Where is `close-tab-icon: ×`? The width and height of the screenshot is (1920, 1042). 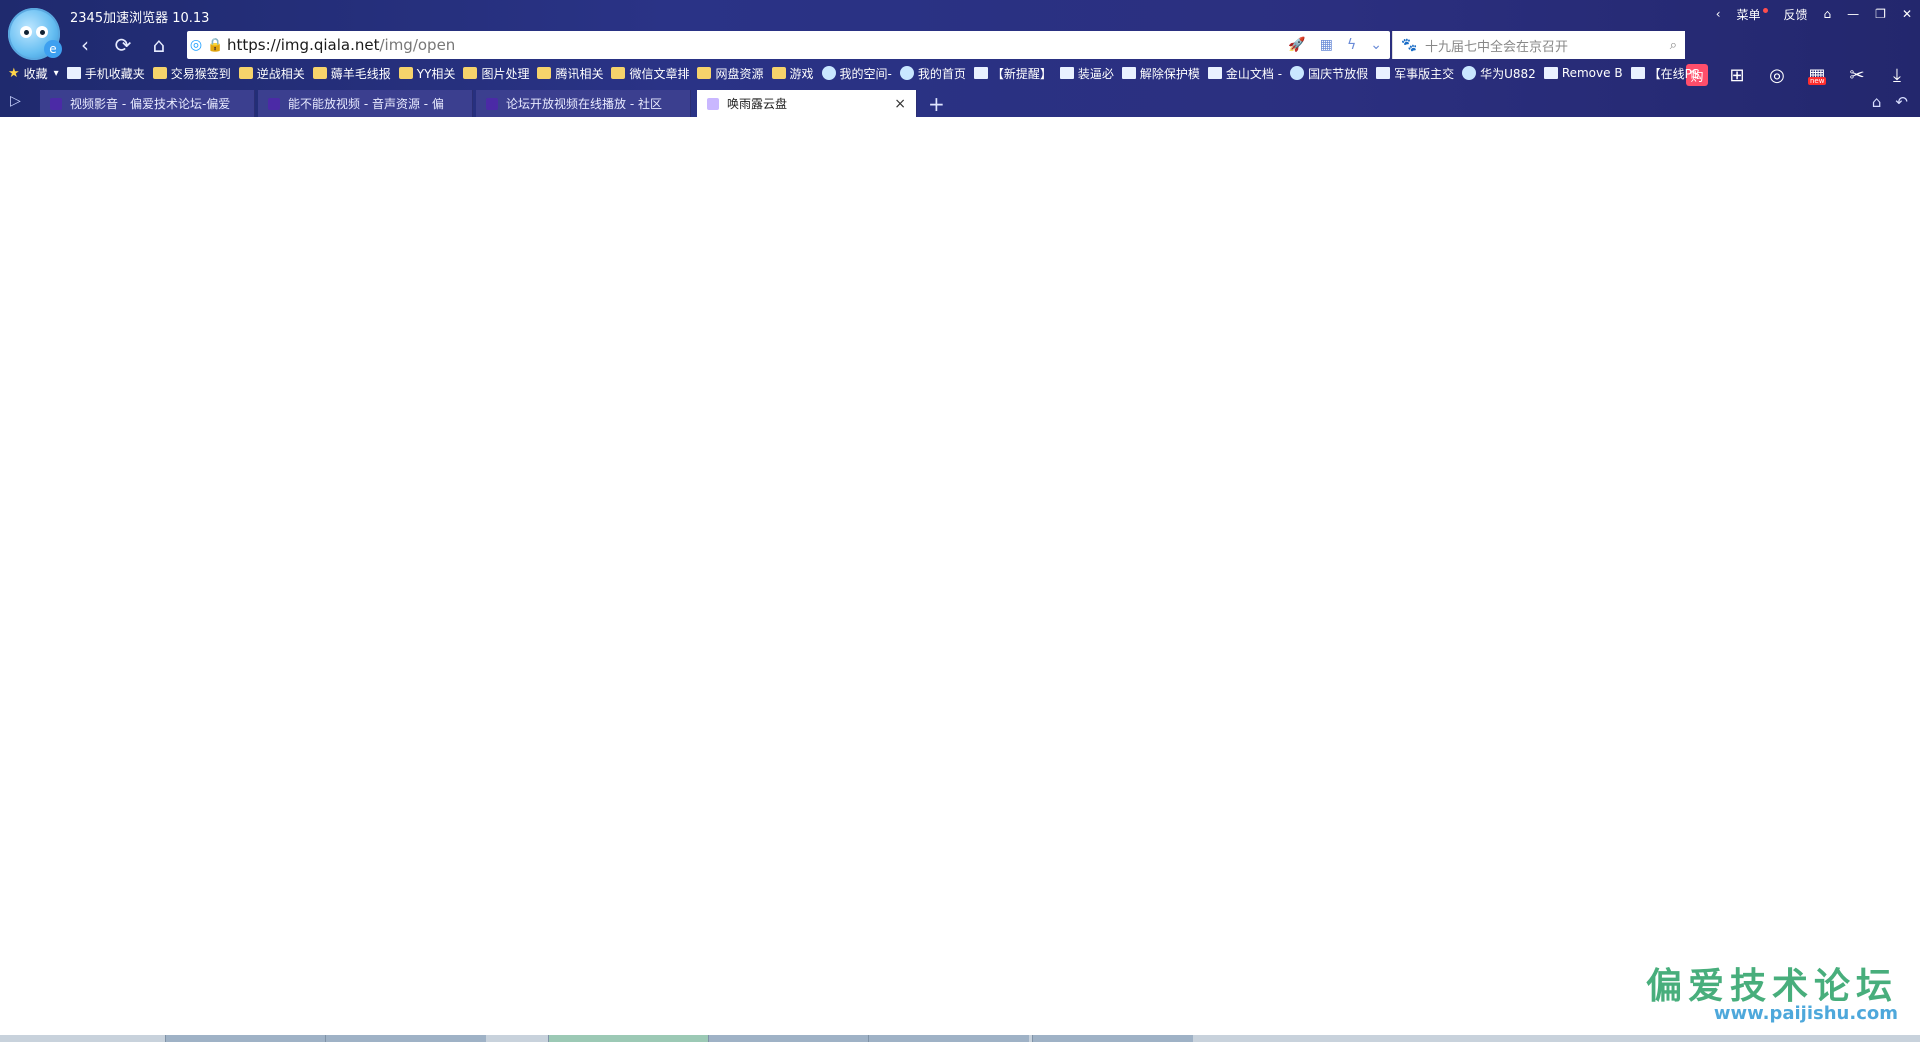 close-tab-icon: × is located at coordinates (900, 104).